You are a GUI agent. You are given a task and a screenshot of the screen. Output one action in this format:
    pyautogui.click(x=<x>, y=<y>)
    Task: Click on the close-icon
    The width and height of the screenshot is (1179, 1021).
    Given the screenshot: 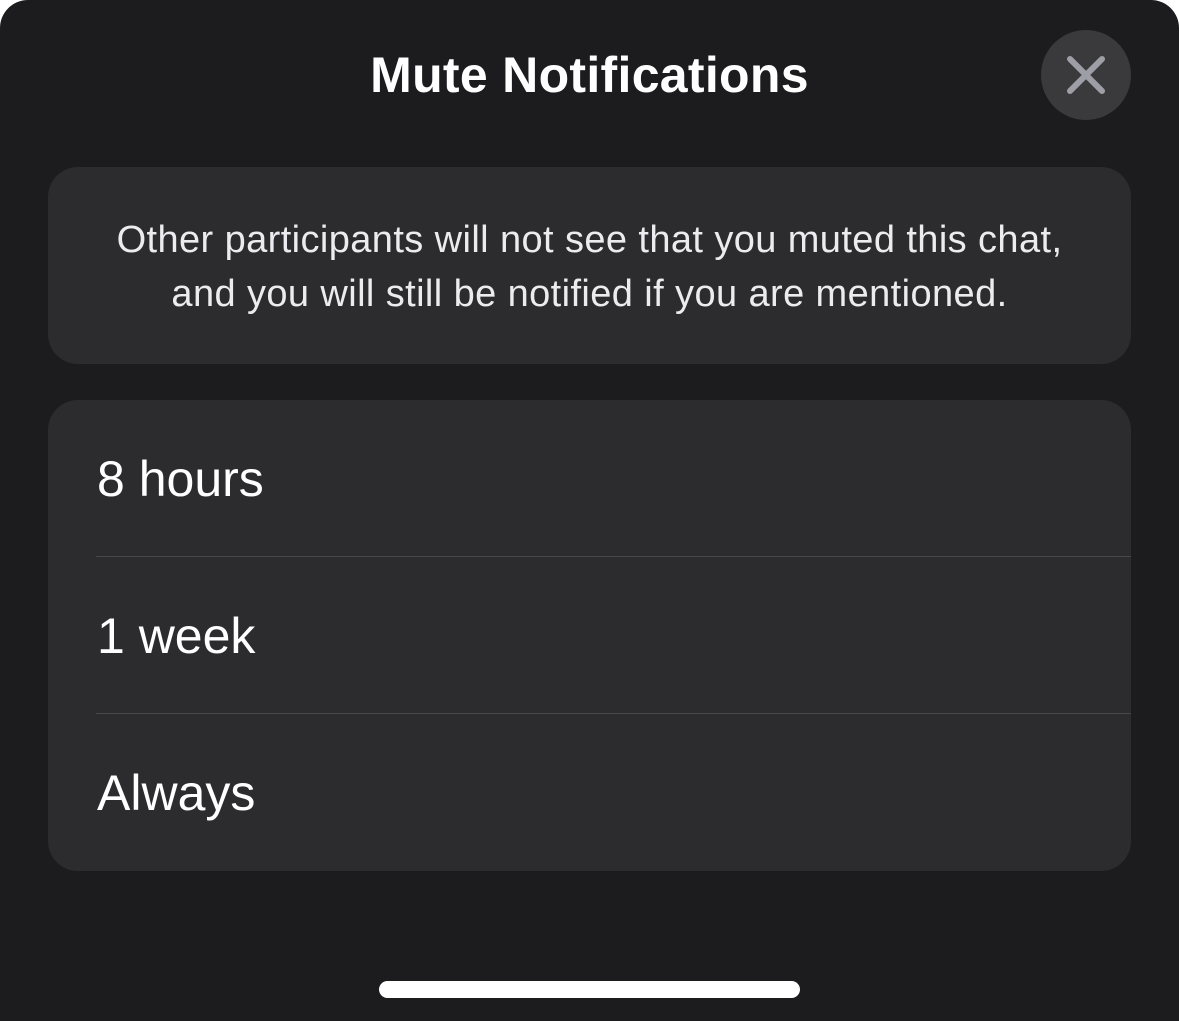 What is the action you would take?
    pyautogui.click(x=1086, y=75)
    